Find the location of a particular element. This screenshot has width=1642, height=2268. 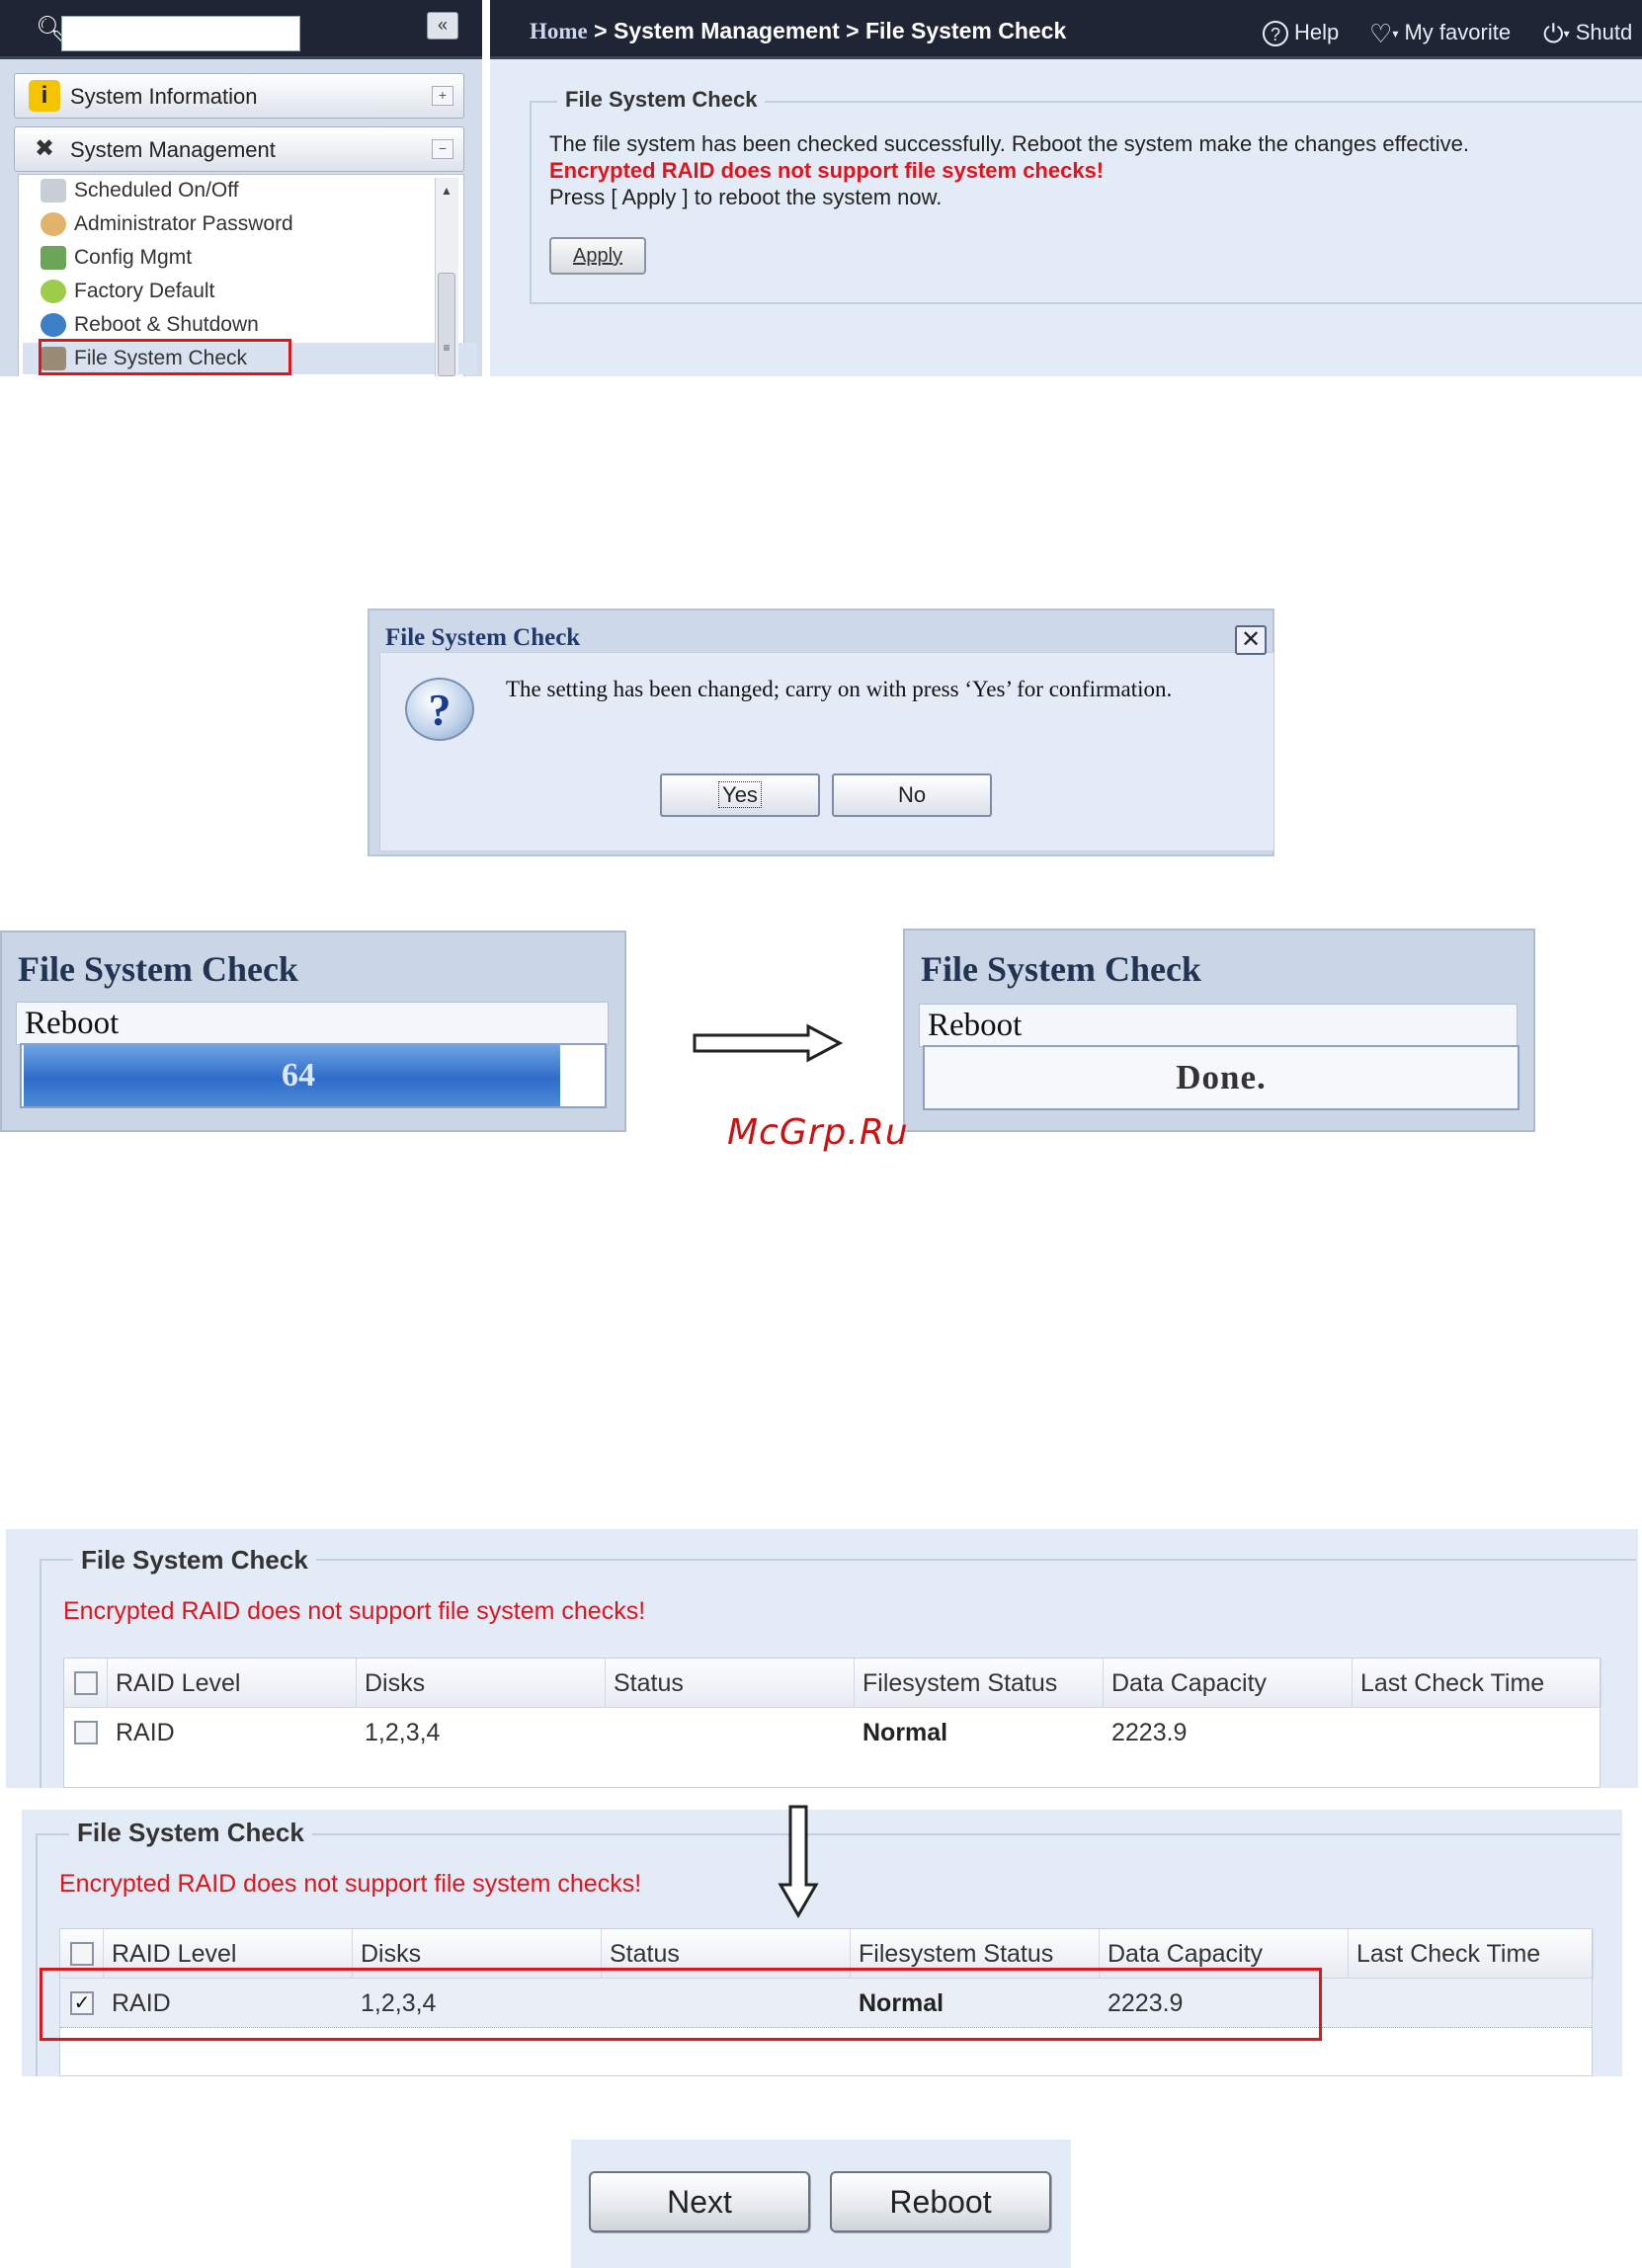

yes-button: Yes is located at coordinates (740, 795).